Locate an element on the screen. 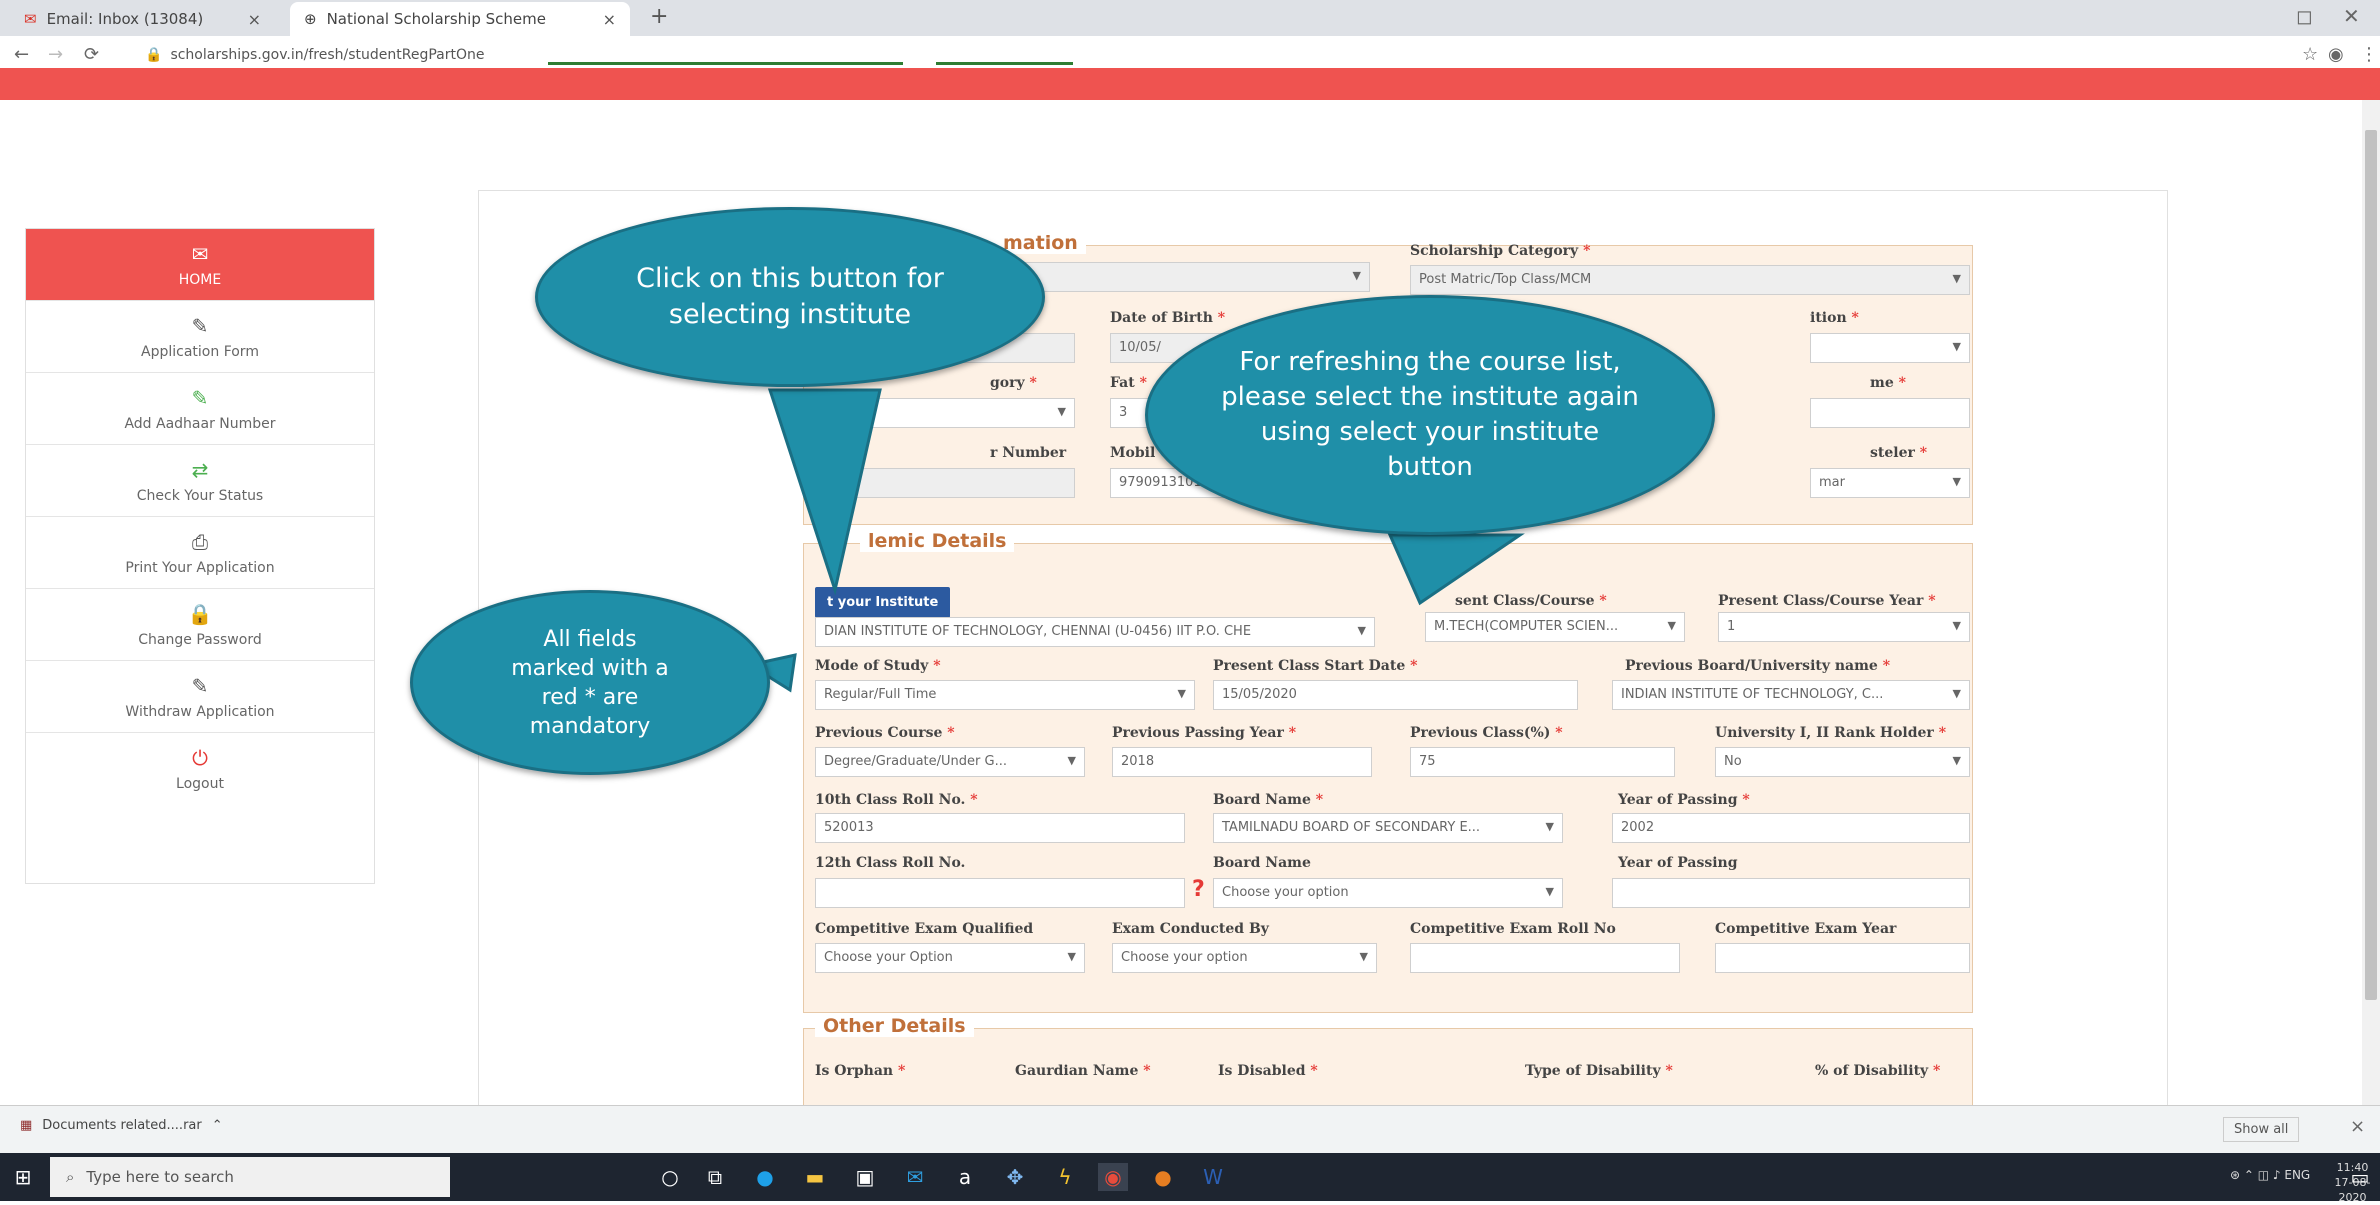 This screenshot has width=2380, height=1205. close-icon: × is located at coordinates (2357, 1126).